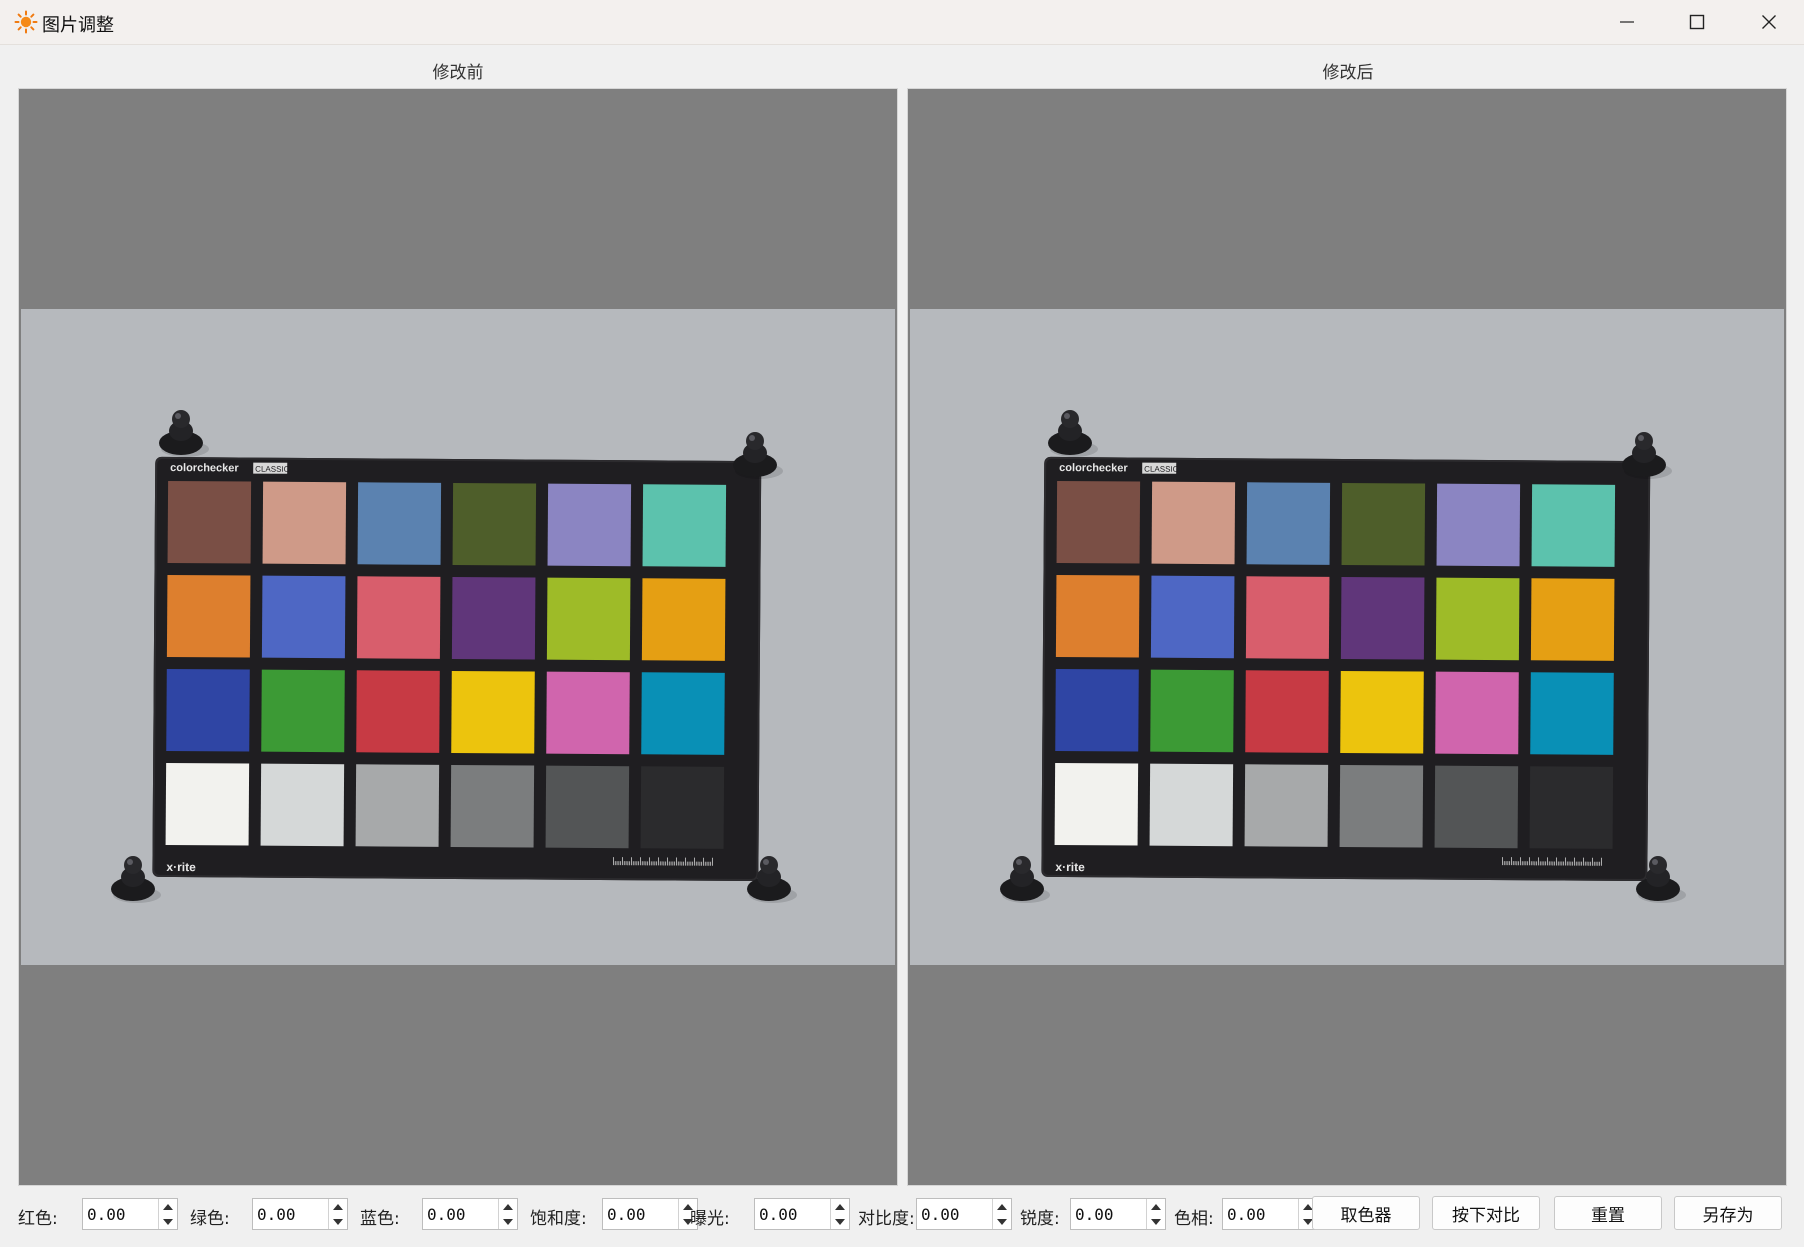  I want to click on red-decrement-button, so click(168, 1221).